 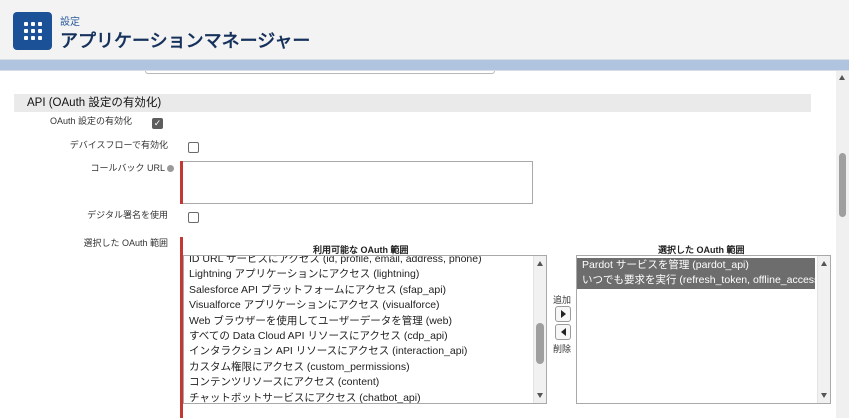 What do you see at coordinates (562, 349) in the screenshot?
I see `remove-label: 削除` at bounding box center [562, 349].